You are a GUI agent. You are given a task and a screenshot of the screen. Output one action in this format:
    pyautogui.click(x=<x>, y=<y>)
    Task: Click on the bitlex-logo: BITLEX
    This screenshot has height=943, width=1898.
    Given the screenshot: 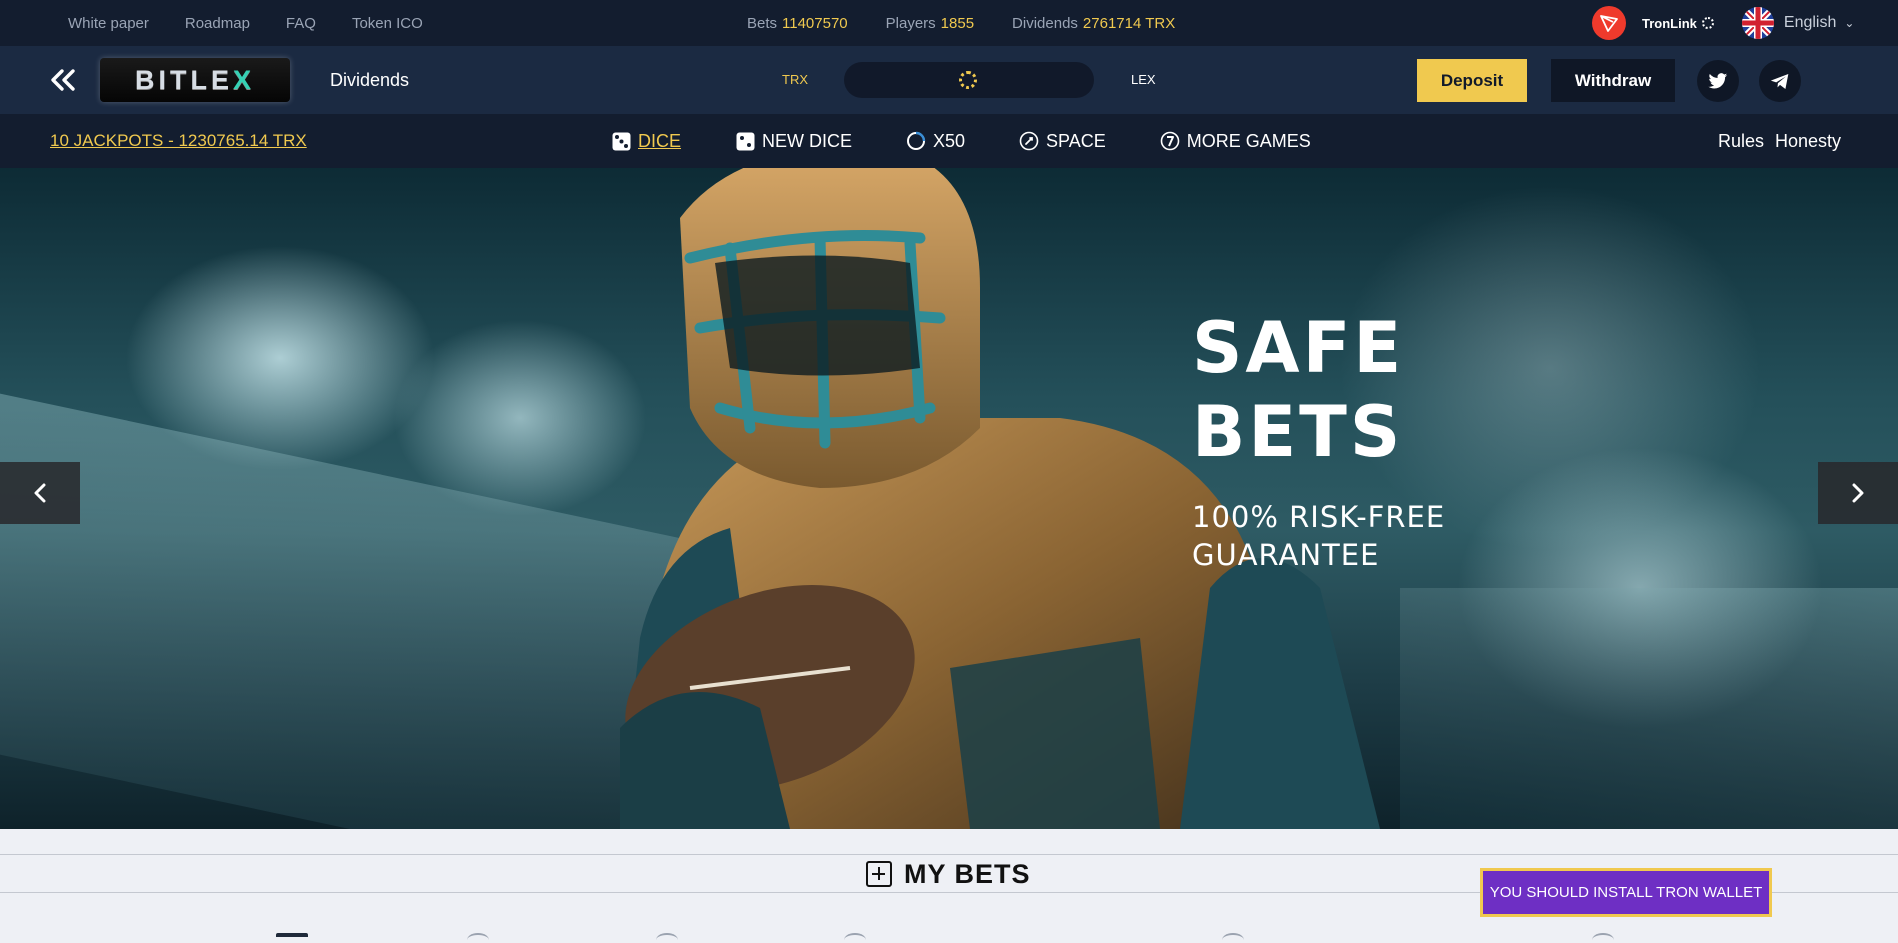 What is the action you would take?
    pyautogui.click(x=195, y=80)
    